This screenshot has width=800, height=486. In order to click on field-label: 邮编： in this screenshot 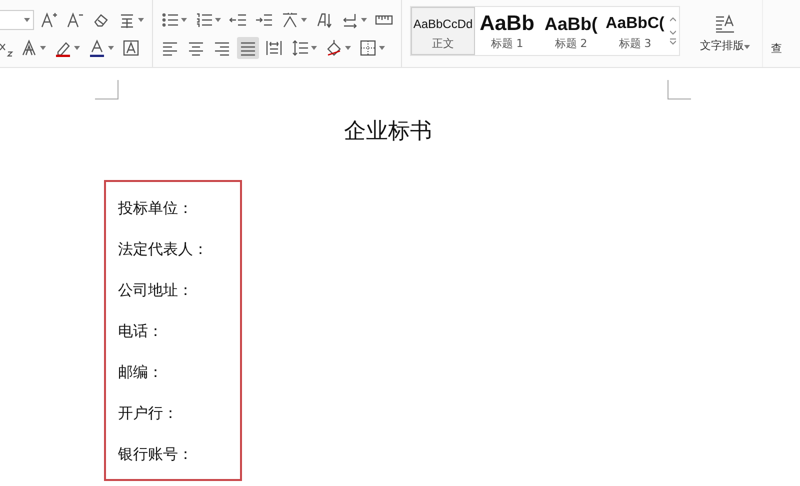, I will do `click(141, 372)`.